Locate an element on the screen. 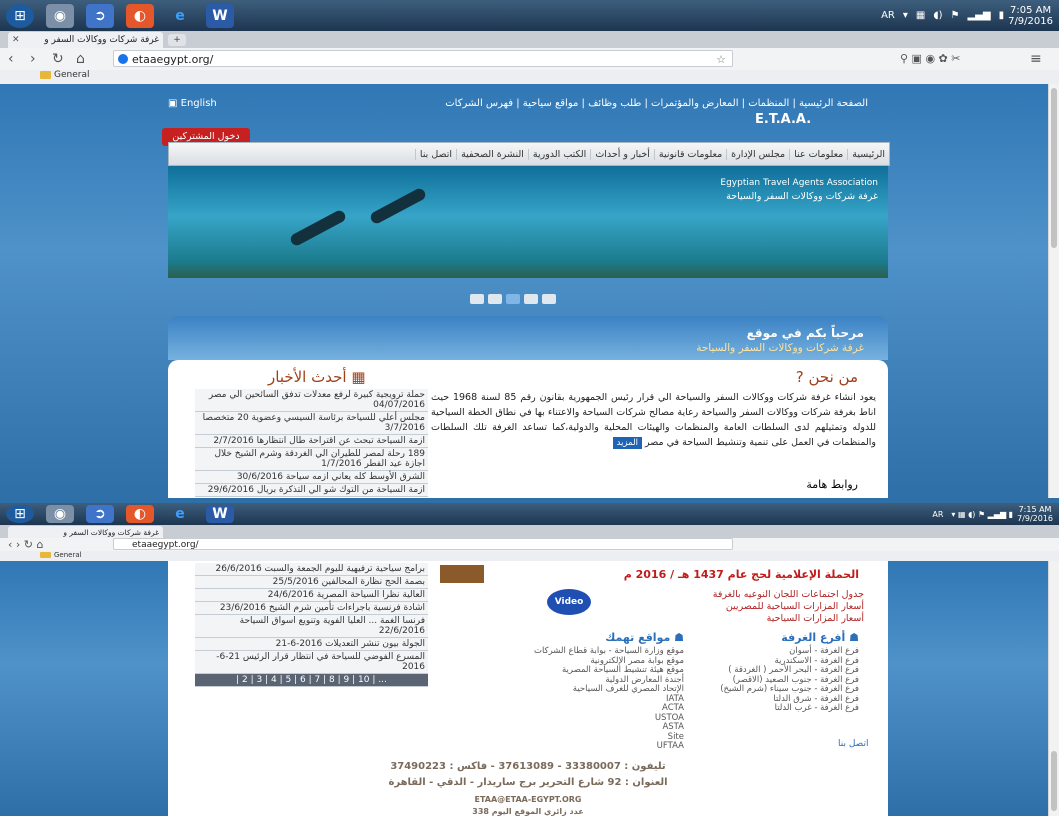 Image resolution: width=1059 pixels, height=816 pixels. menu-about: معلومات عنا is located at coordinates (818, 154).